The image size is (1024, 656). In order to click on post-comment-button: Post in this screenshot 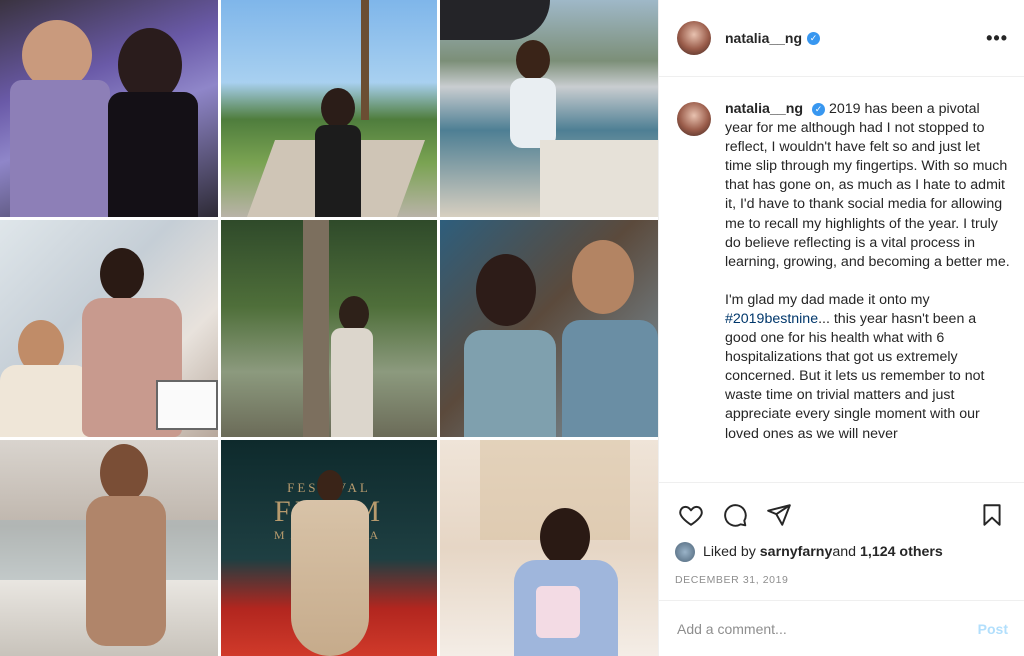, I will do `click(993, 629)`.